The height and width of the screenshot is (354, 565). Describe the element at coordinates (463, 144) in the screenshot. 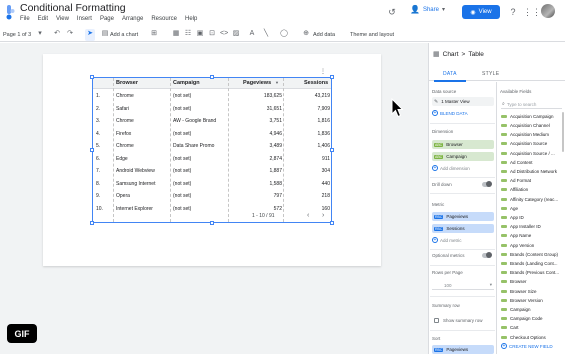

I see `dimension-chip-browser: ABC Browser` at that location.